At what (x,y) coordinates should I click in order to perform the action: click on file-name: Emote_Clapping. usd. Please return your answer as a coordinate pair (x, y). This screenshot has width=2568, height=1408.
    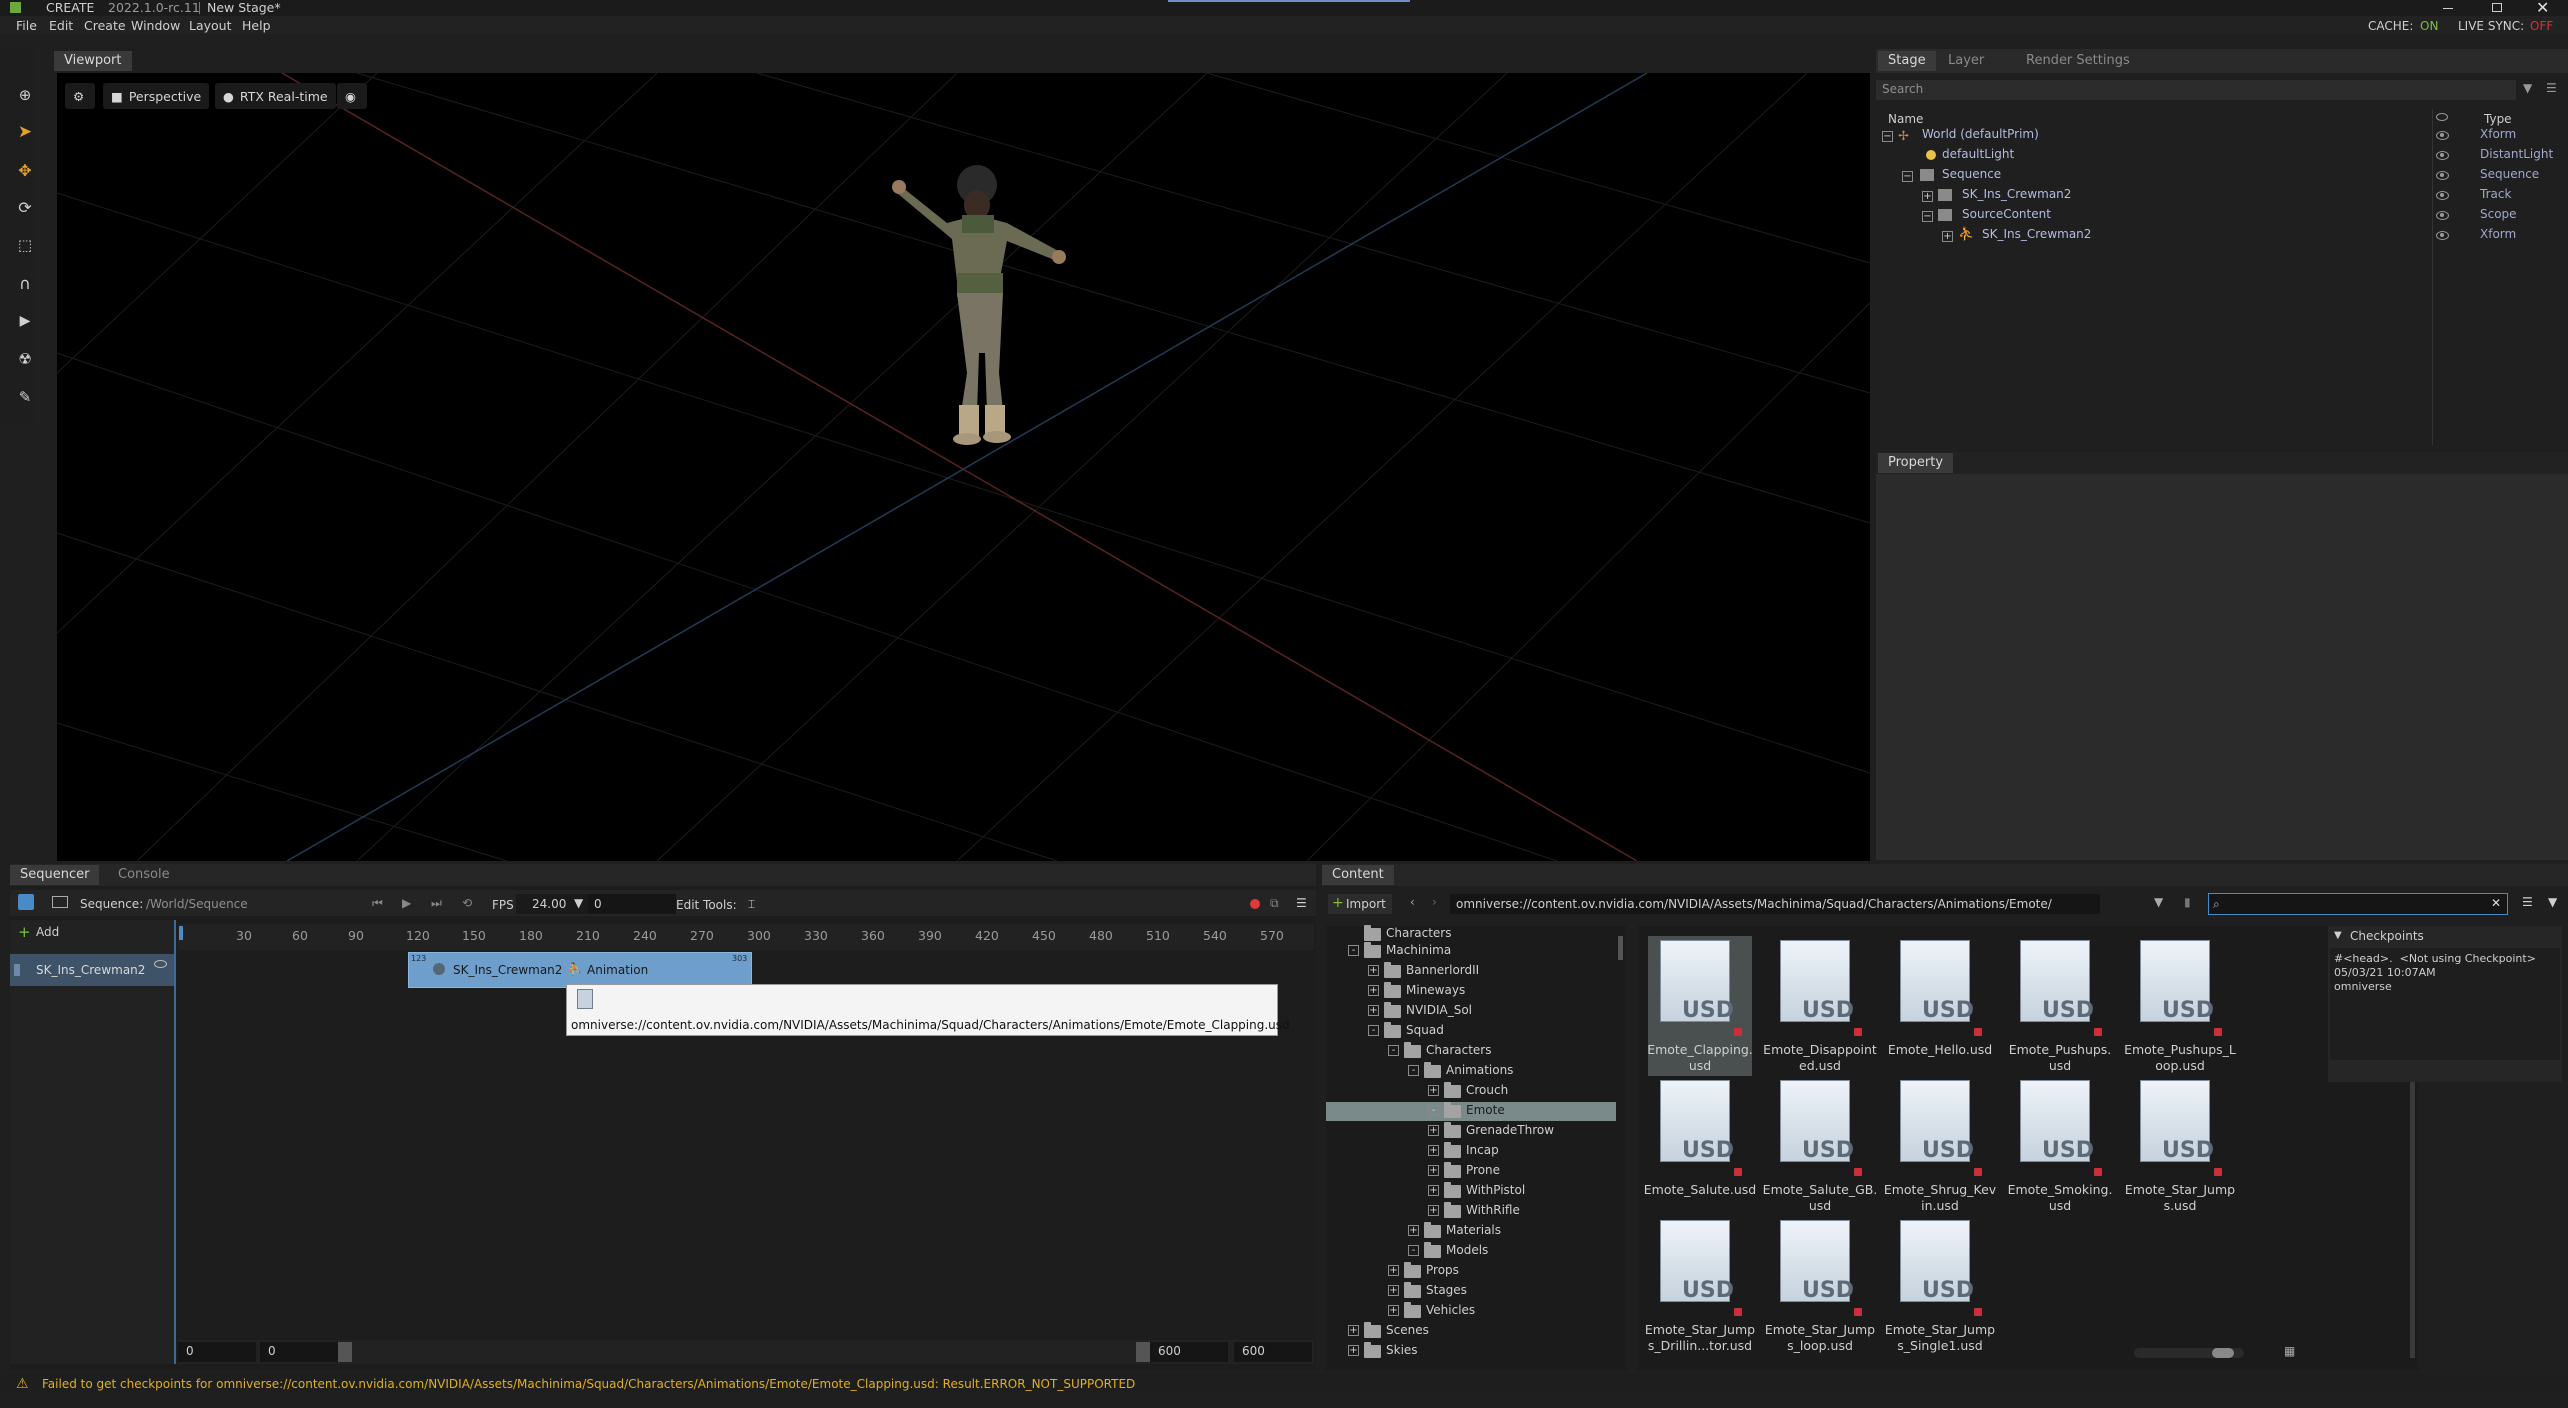
    Looking at the image, I should click on (1700, 1058).